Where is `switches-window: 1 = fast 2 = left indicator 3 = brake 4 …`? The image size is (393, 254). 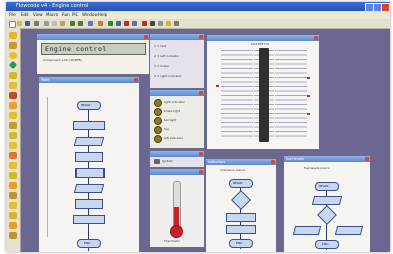 switches-window: 1 = fast 2 = left indicator 3 = brake 4 … is located at coordinates (177, 61).